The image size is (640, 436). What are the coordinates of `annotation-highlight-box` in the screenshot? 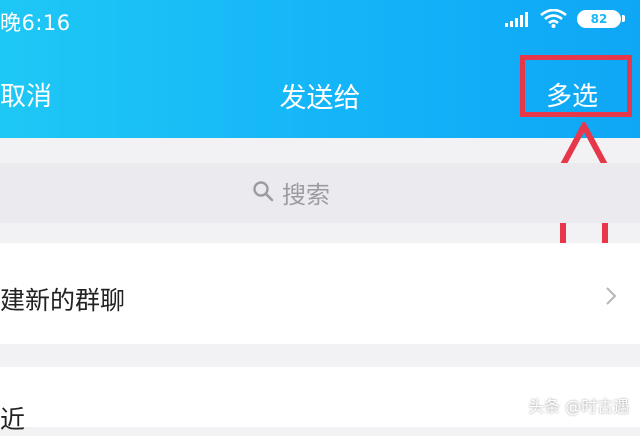 It's located at (576, 86).